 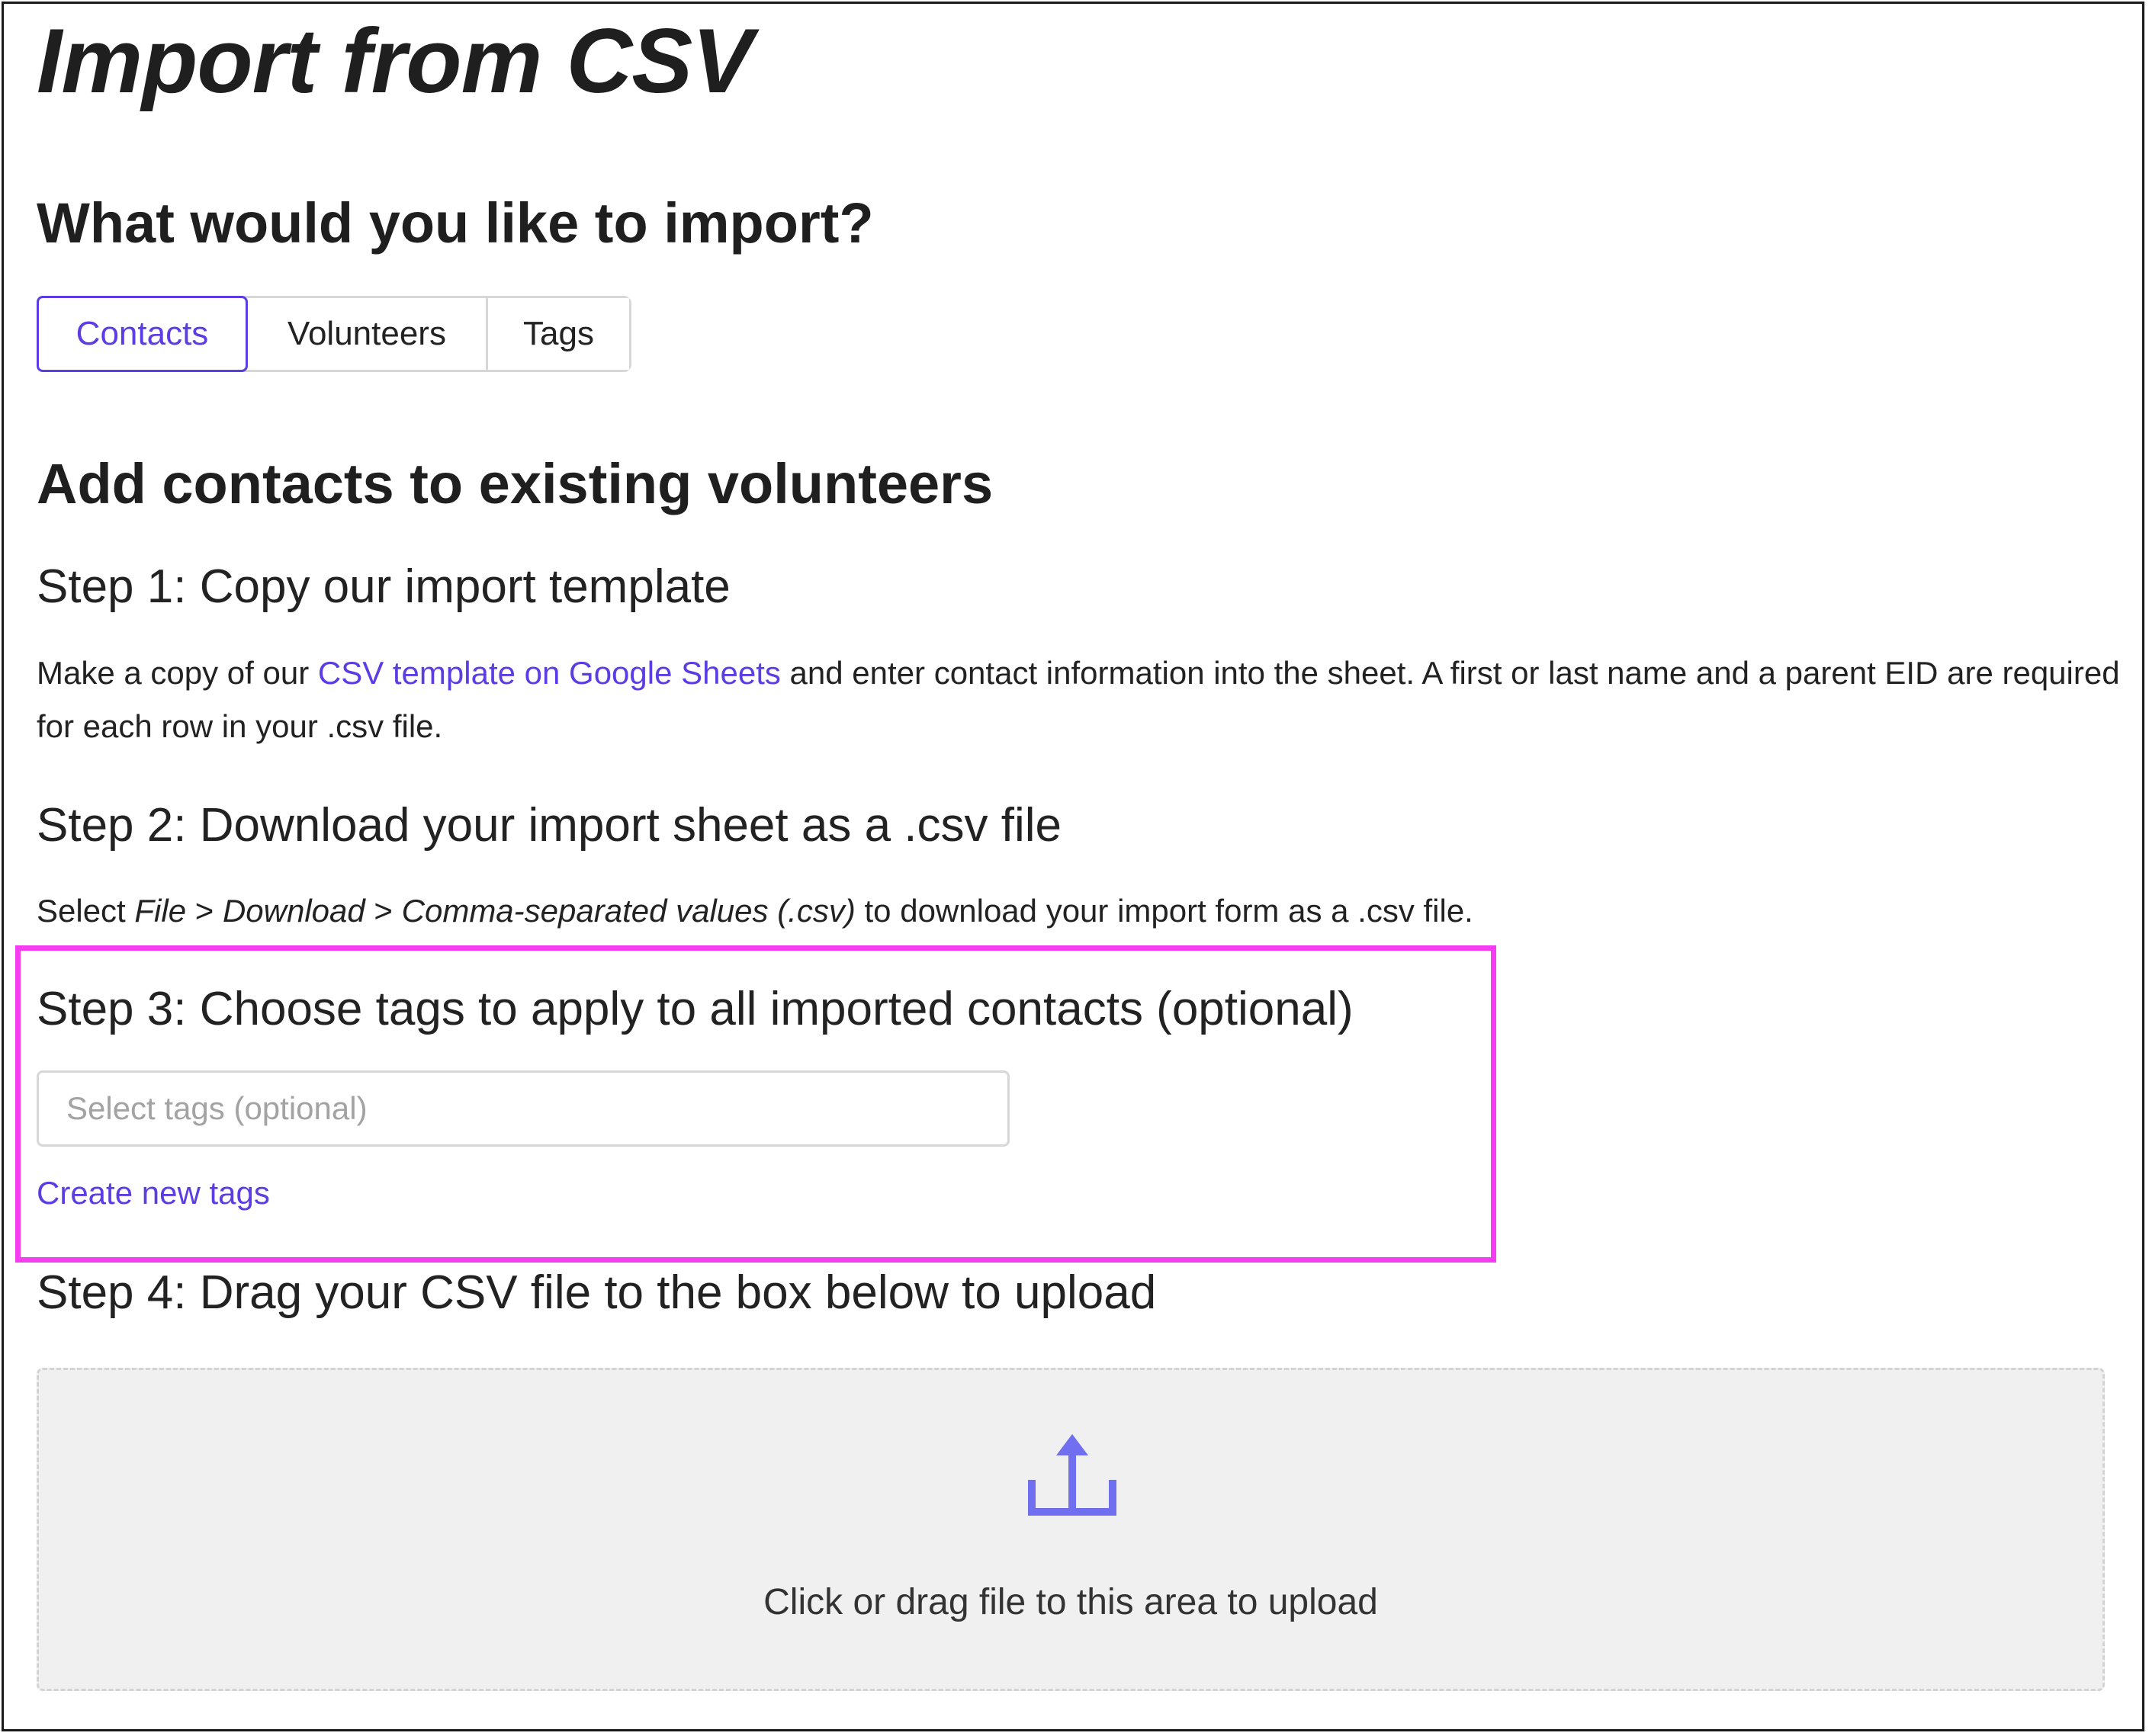 What do you see at coordinates (523, 1108) in the screenshot?
I see `tags-select-input` at bounding box center [523, 1108].